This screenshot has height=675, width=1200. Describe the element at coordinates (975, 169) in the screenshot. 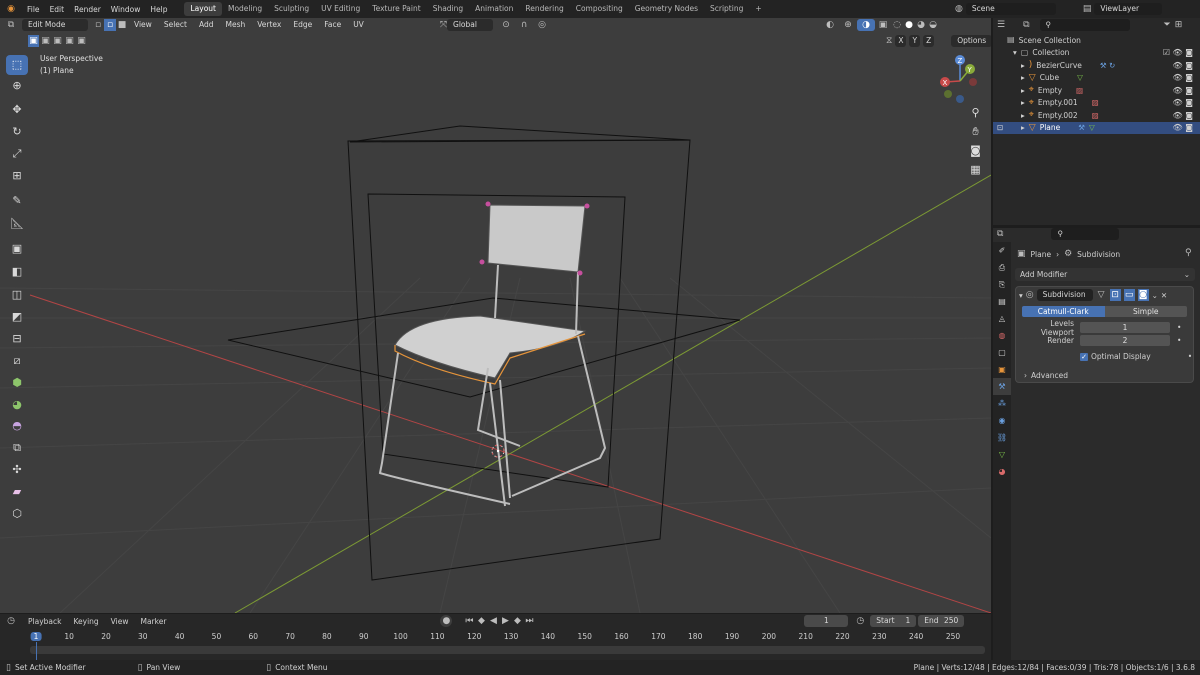

I see `perspective-toggle-icon: ▦` at that location.